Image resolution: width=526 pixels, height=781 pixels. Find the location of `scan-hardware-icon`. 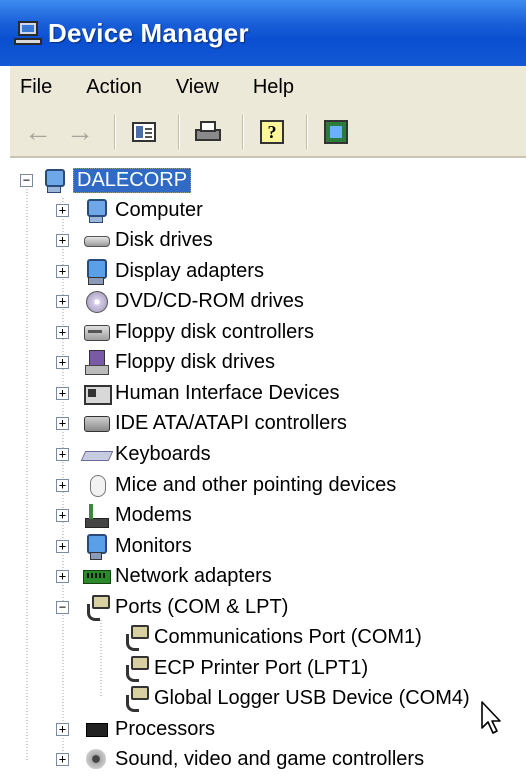

scan-hardware-icon is located at coordinates (336, 132).